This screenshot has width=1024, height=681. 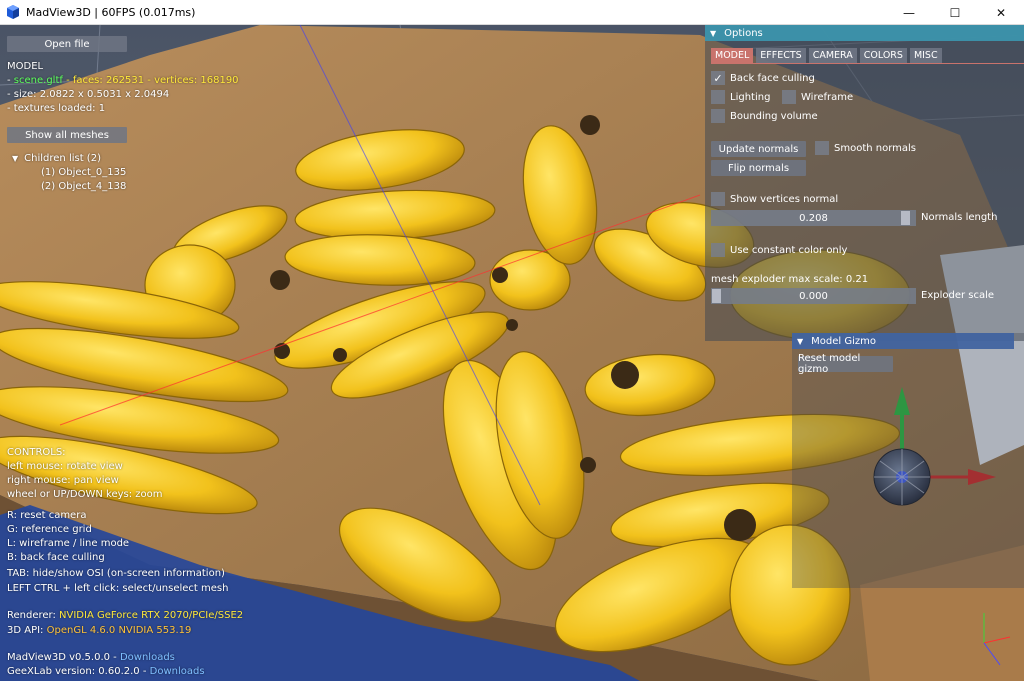 I want to click on window-title: MadView3D | 60FPS (0.017ms), so click(x=111, y=12).